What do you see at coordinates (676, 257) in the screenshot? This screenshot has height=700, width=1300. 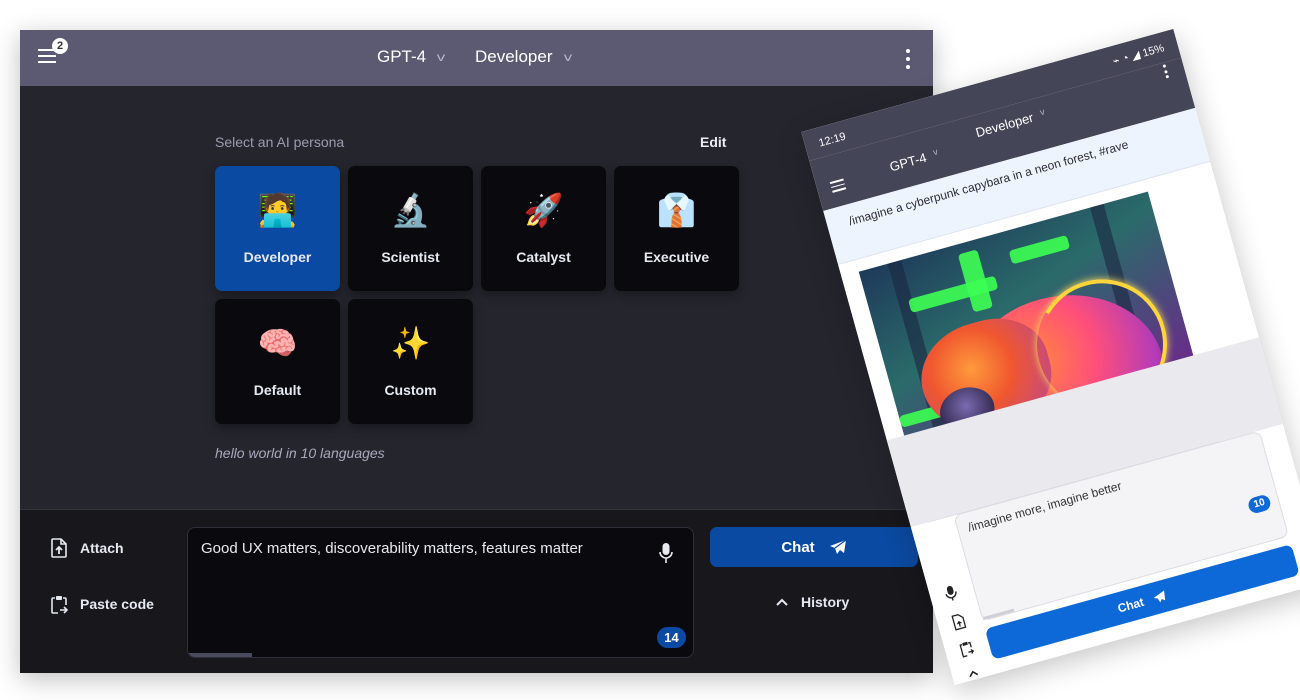 I see `persona-tile-label: Executive` at bounding box center [676, 257].